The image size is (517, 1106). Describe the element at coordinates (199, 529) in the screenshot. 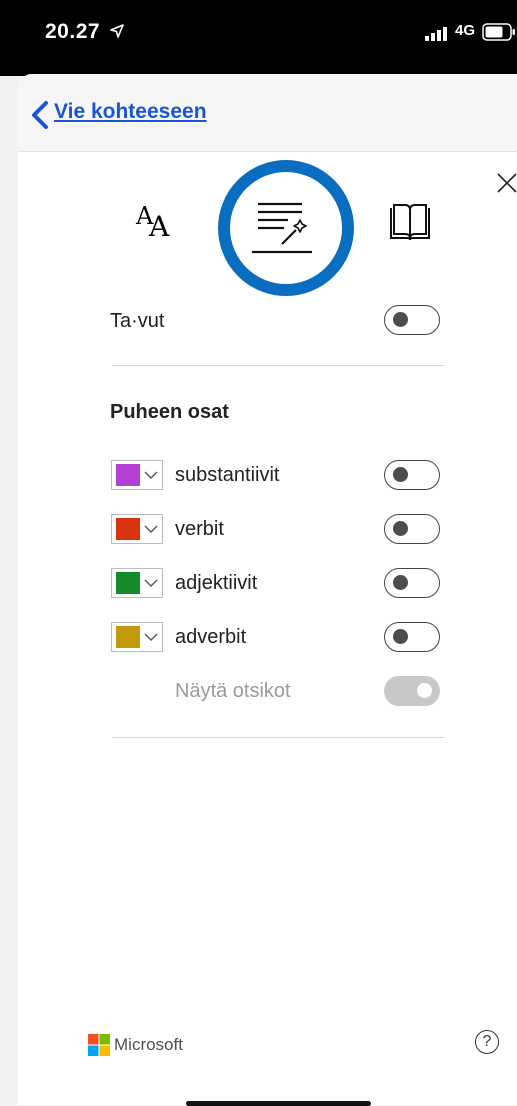

I see `verbs-label: verbit` at that location.